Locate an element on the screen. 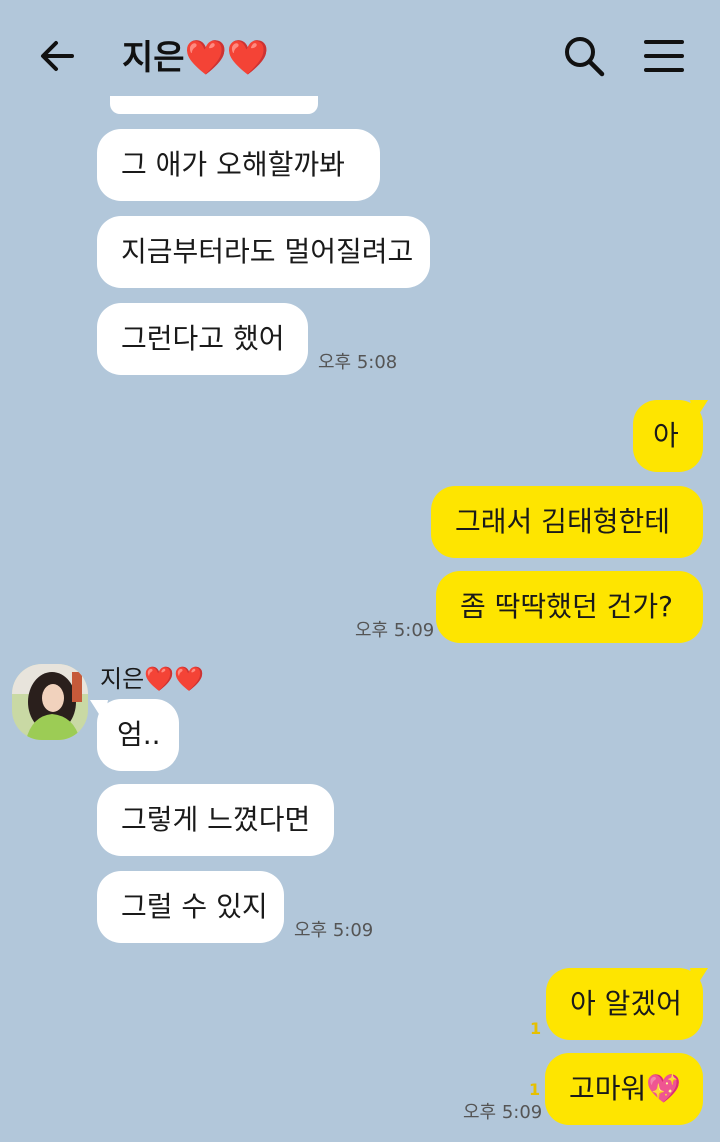  search-button is located at coordinates (584, 56).